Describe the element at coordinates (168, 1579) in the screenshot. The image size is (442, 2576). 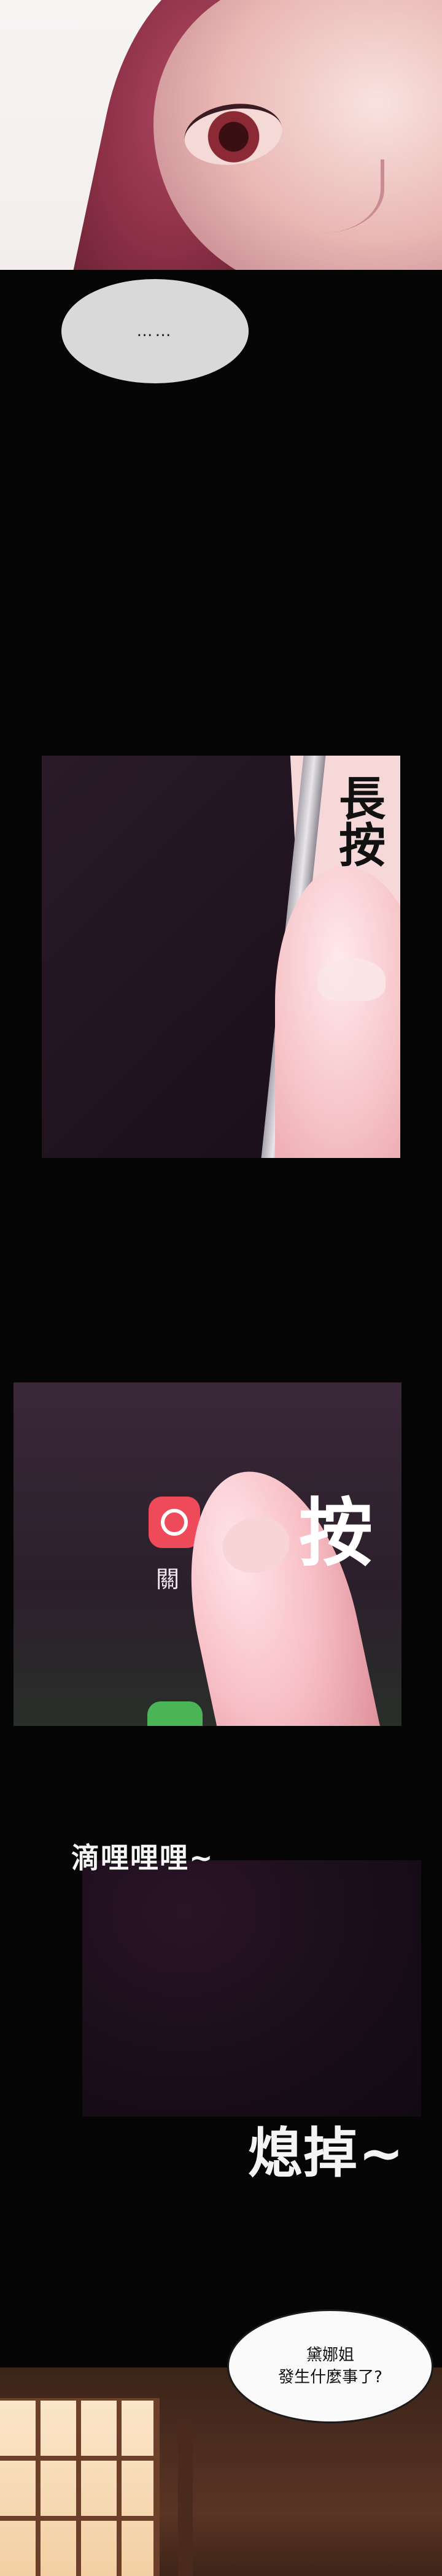
I see `app-label: 關` at that location.